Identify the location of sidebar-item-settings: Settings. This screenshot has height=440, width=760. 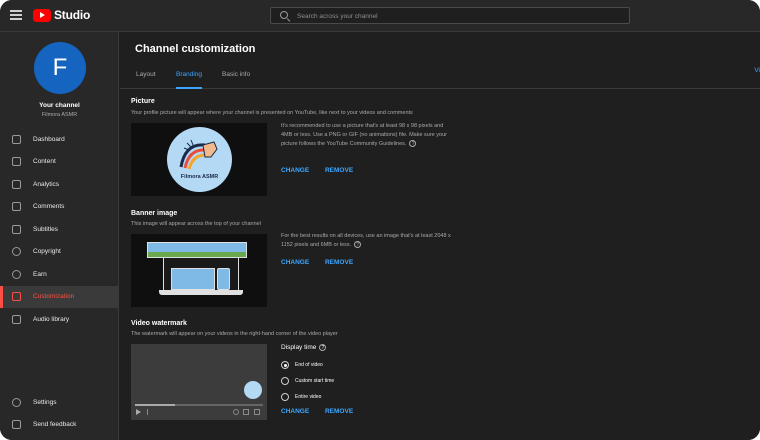
(59, 402).